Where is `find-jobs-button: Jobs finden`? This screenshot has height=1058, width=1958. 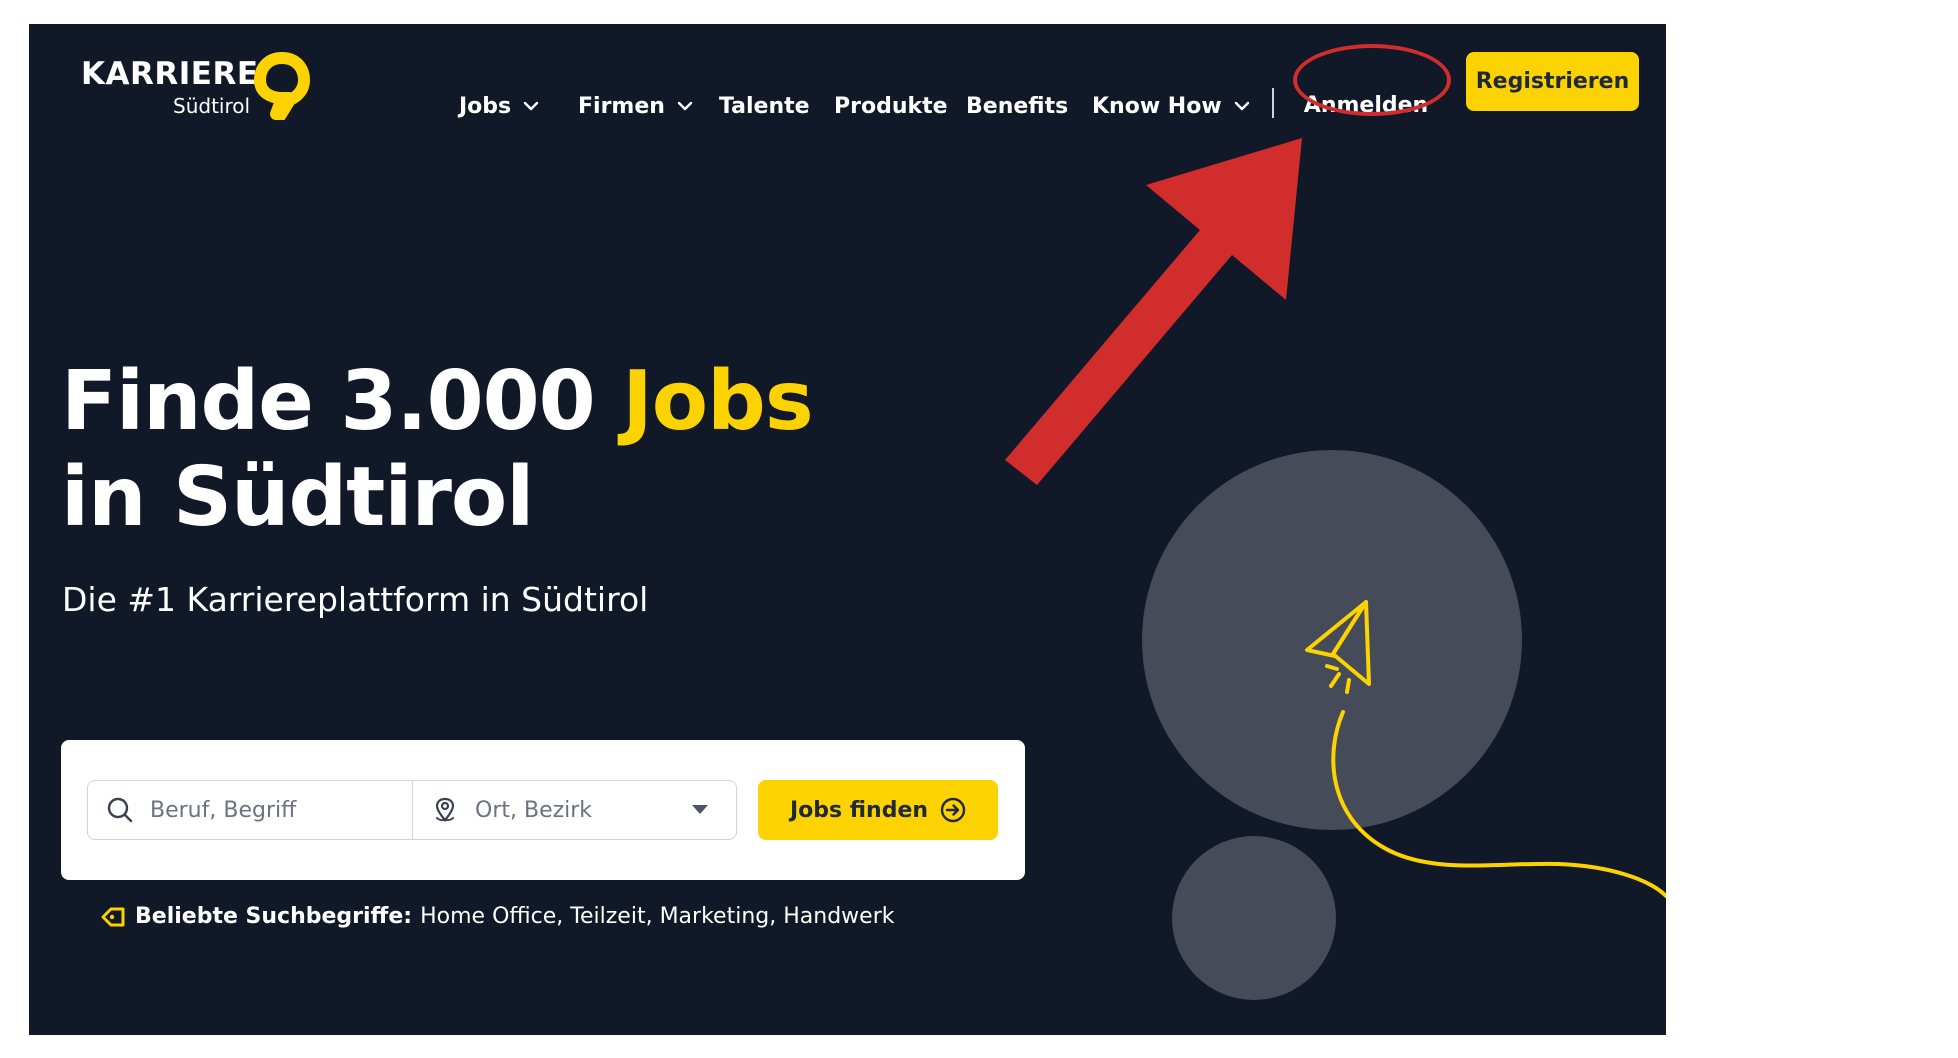
find-jobs-button: Jobs finden is located at coordinates (878, 810).